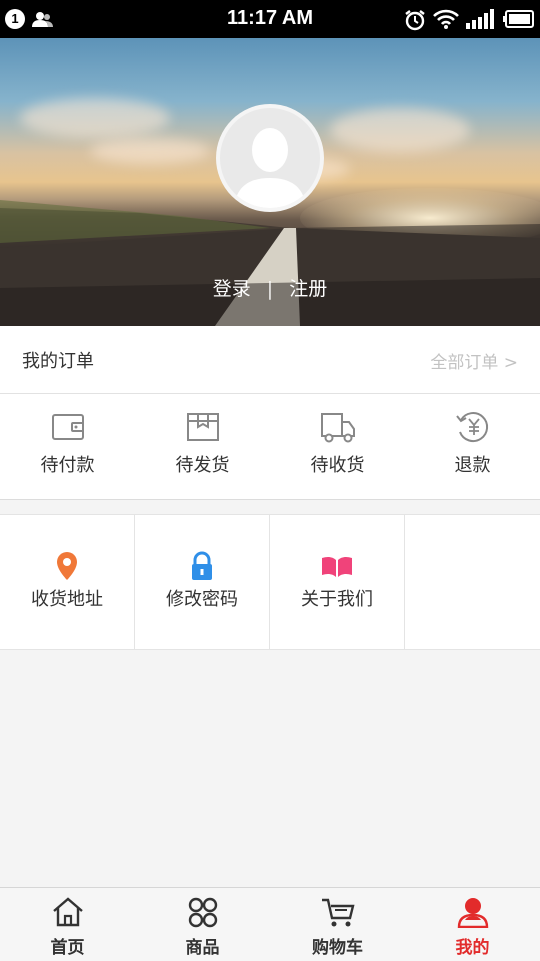 Image resolution: width=540 pixels, height=961 pixels. I want to click on lock-icon, so click(202, 565).